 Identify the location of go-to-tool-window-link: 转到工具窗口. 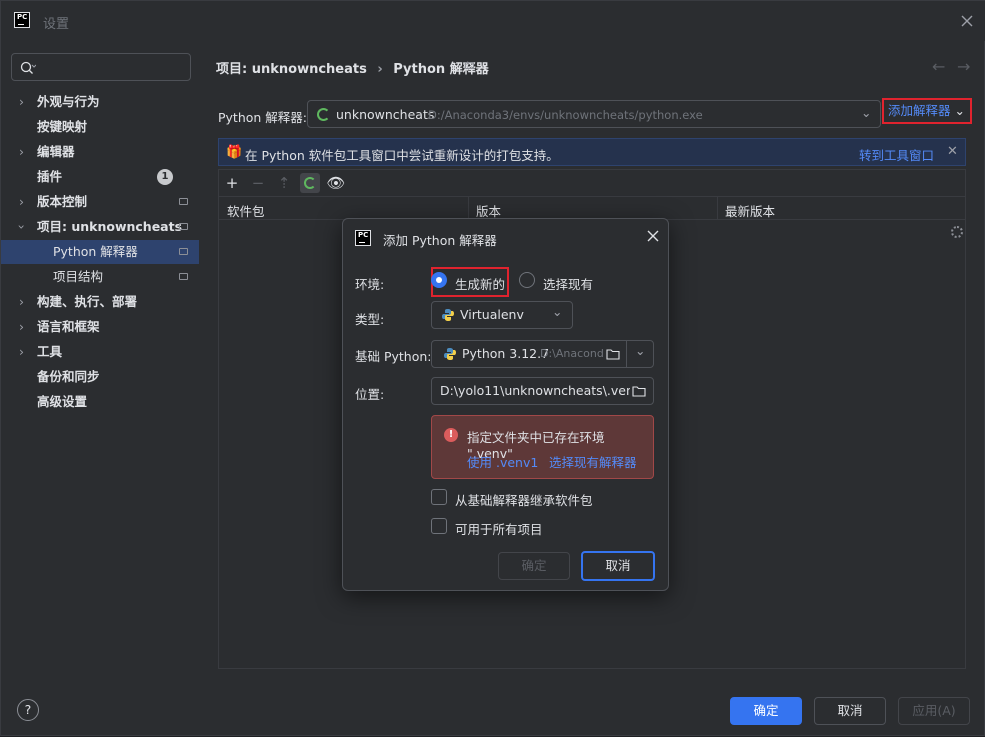
(896, 154).